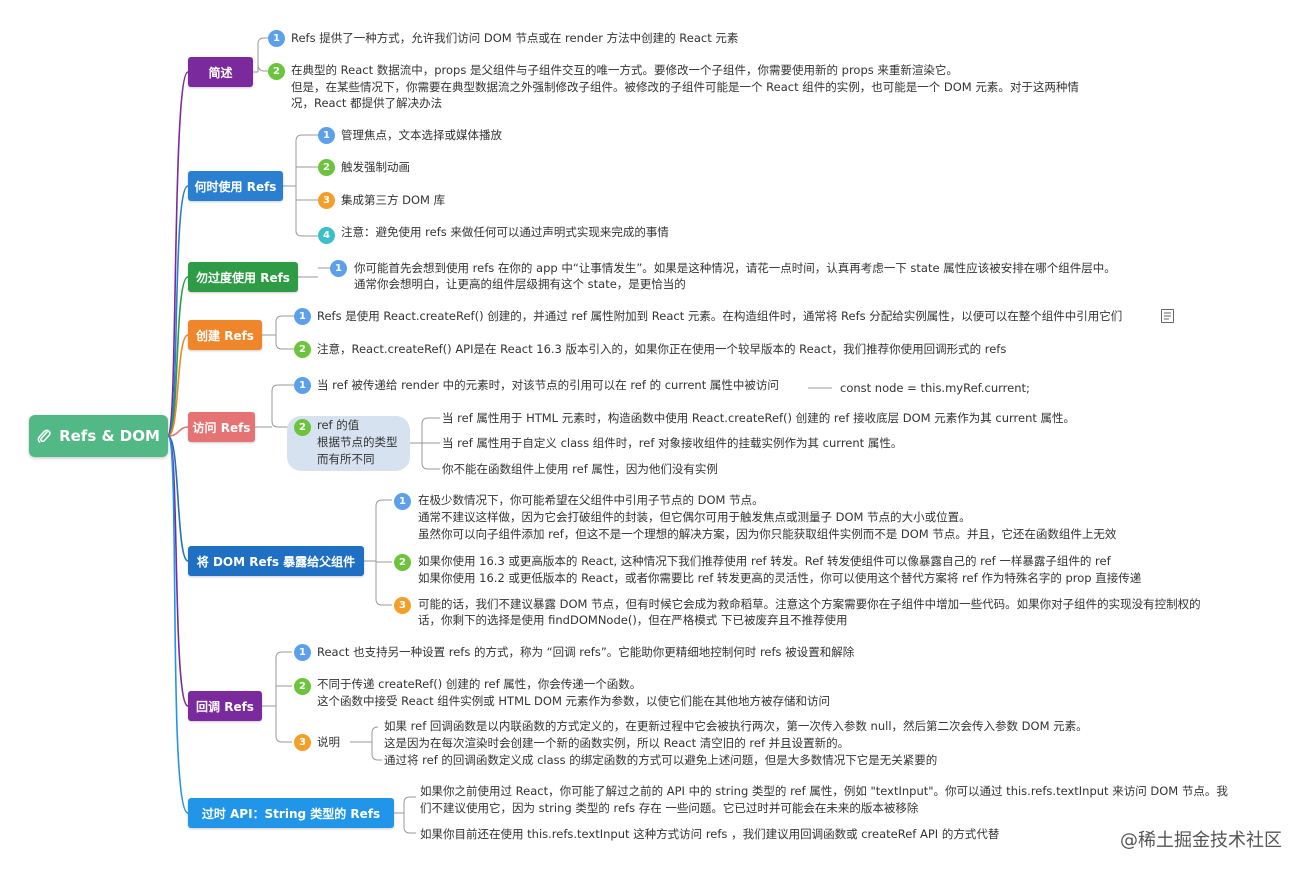 The width and height of the screenshot is (1304, 875). What do you see at coordinates (235, 186) in the screenshot?
I see `topic-when-use: 何时使用 Refs` at bounding box center [235, 186].